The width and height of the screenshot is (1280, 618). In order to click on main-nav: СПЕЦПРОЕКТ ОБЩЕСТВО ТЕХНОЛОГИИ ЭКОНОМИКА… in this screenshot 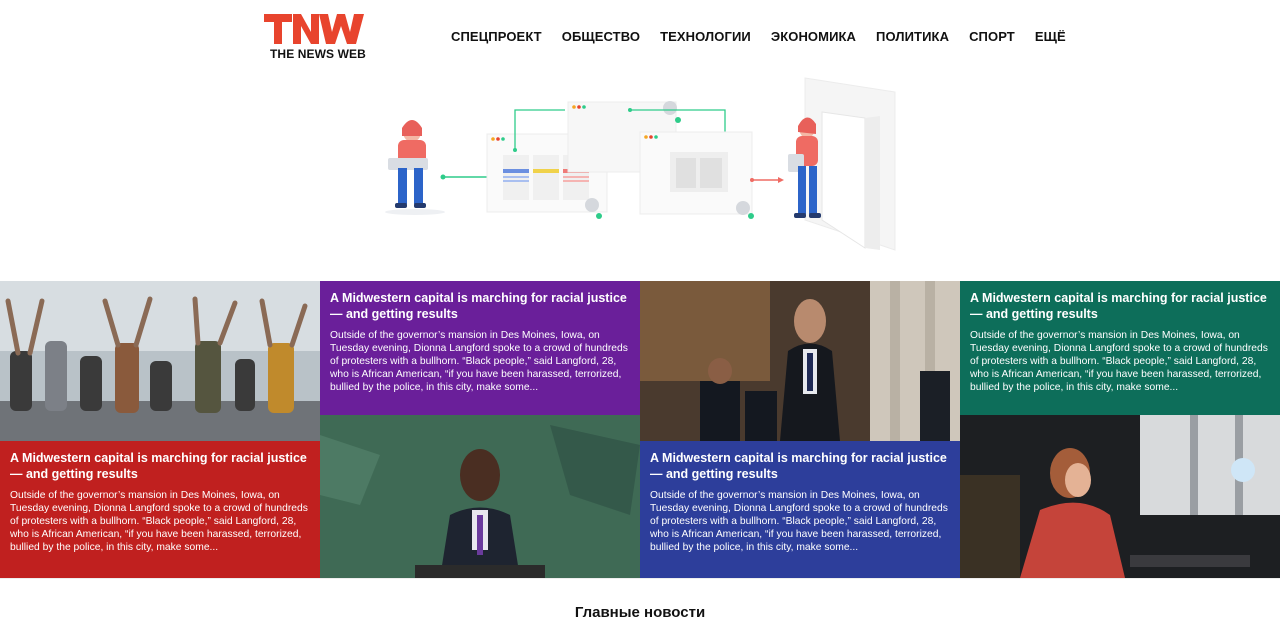, I will do `click(758, 36)`.